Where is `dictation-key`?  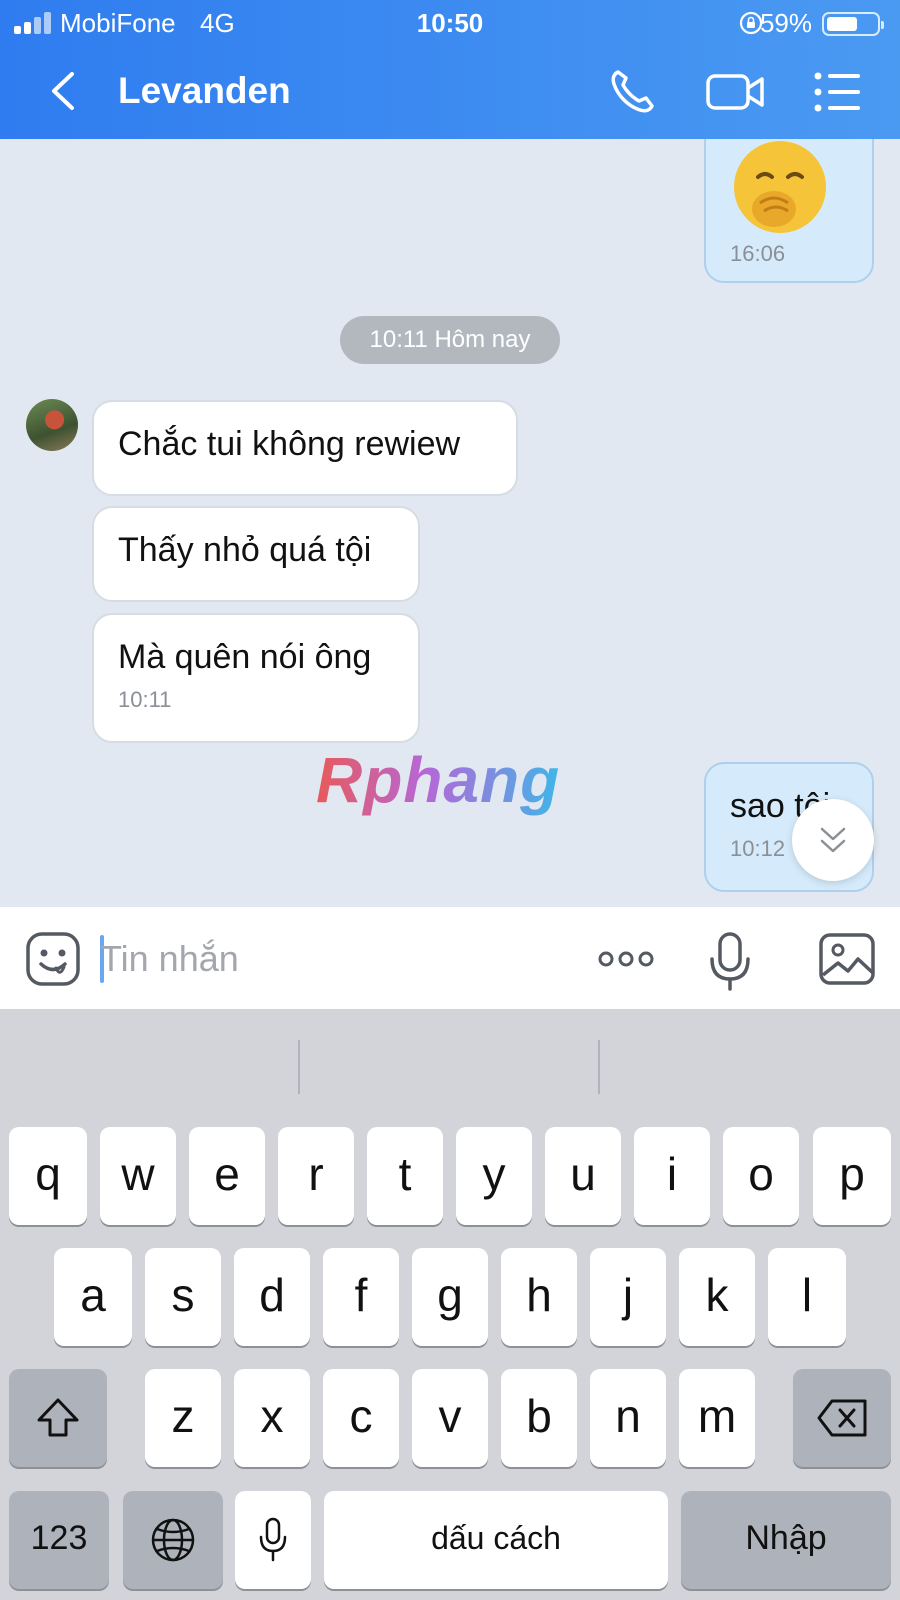 dictation-key is located at coordinates (273, 1540).